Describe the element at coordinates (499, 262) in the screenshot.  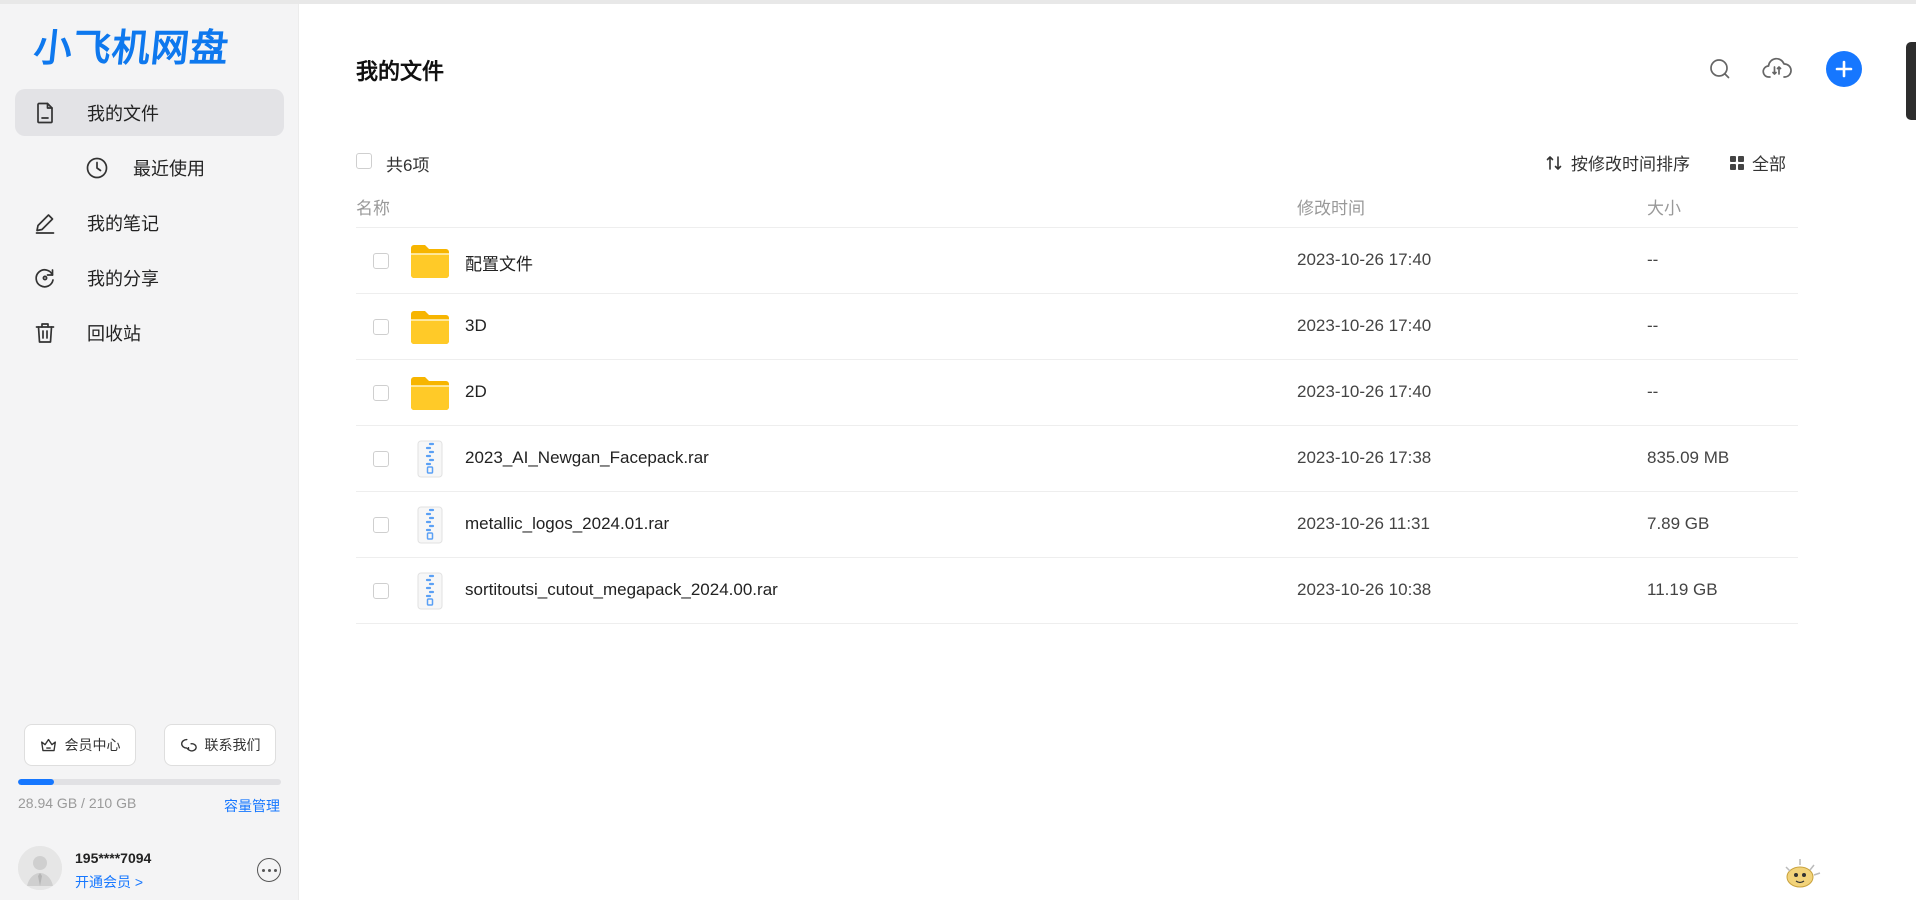
I see `file-name: 配置文件` at that location.